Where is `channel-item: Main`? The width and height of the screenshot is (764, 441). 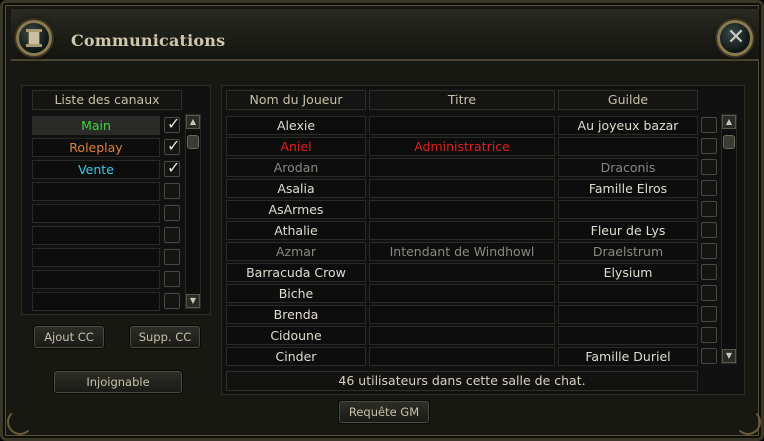
channel-item: Main is located at coordinates (96, 125).